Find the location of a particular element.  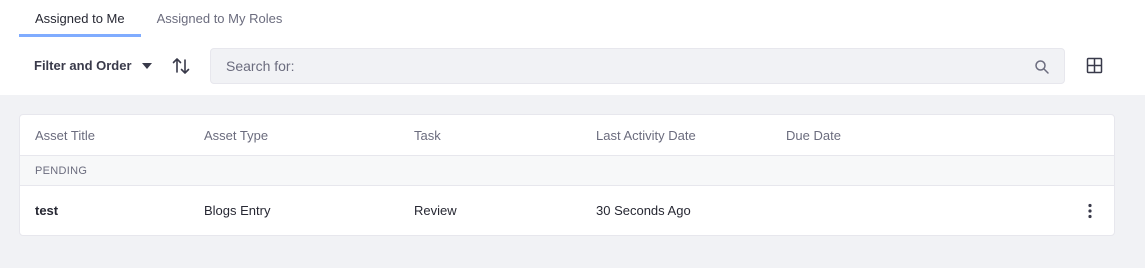

management-toolbar: Filter and Order is located at coordinates (572, 66).